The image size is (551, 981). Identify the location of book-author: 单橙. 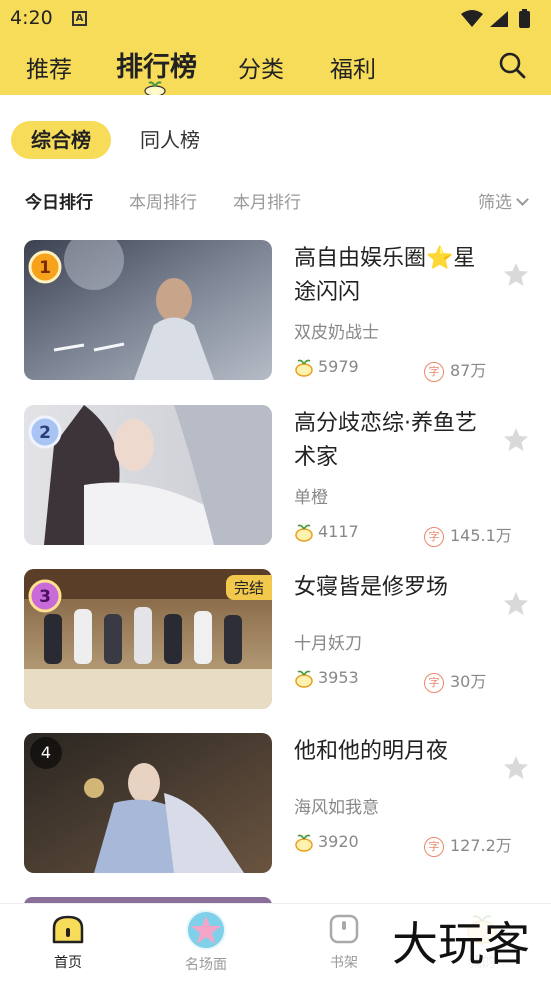
(311, 498).